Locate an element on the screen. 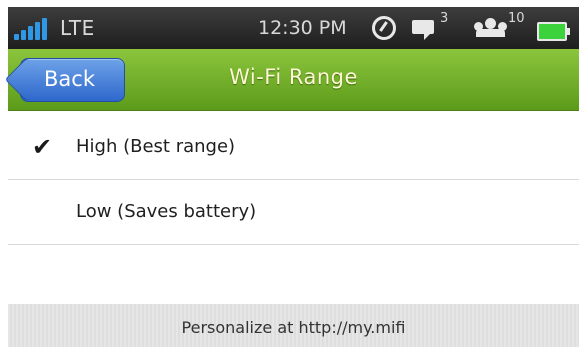  clock: 12:30 PM is located at coordinates (302, 28).